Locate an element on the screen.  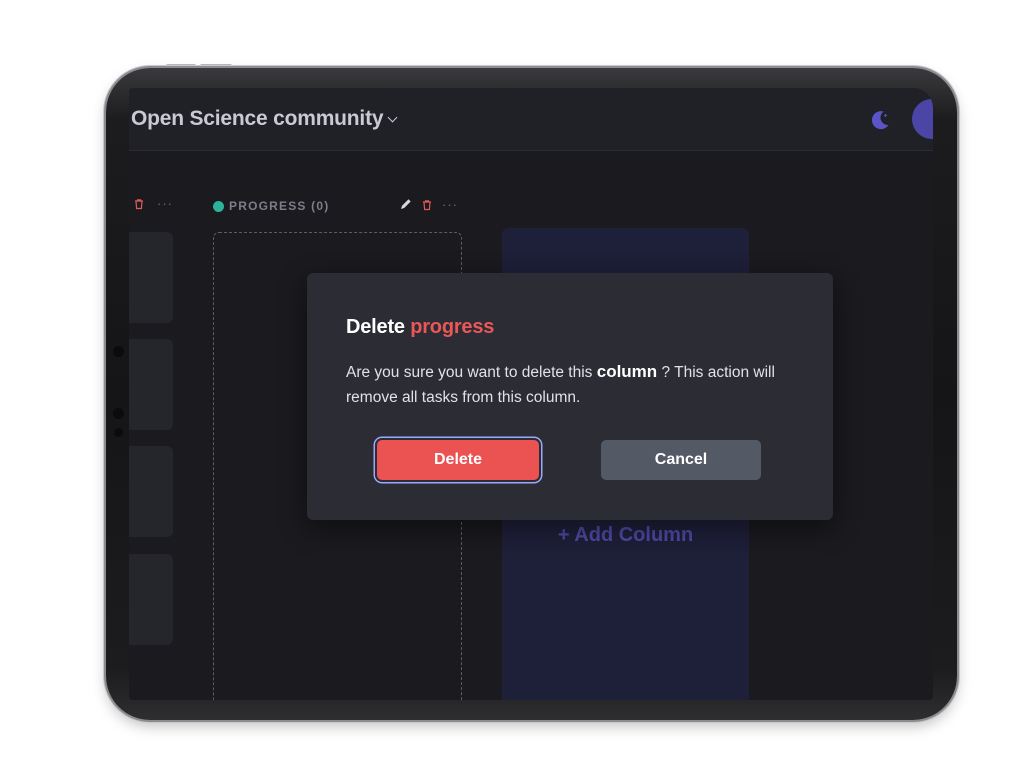
cancel-button: Cancel is located at coordinates (681, 460).